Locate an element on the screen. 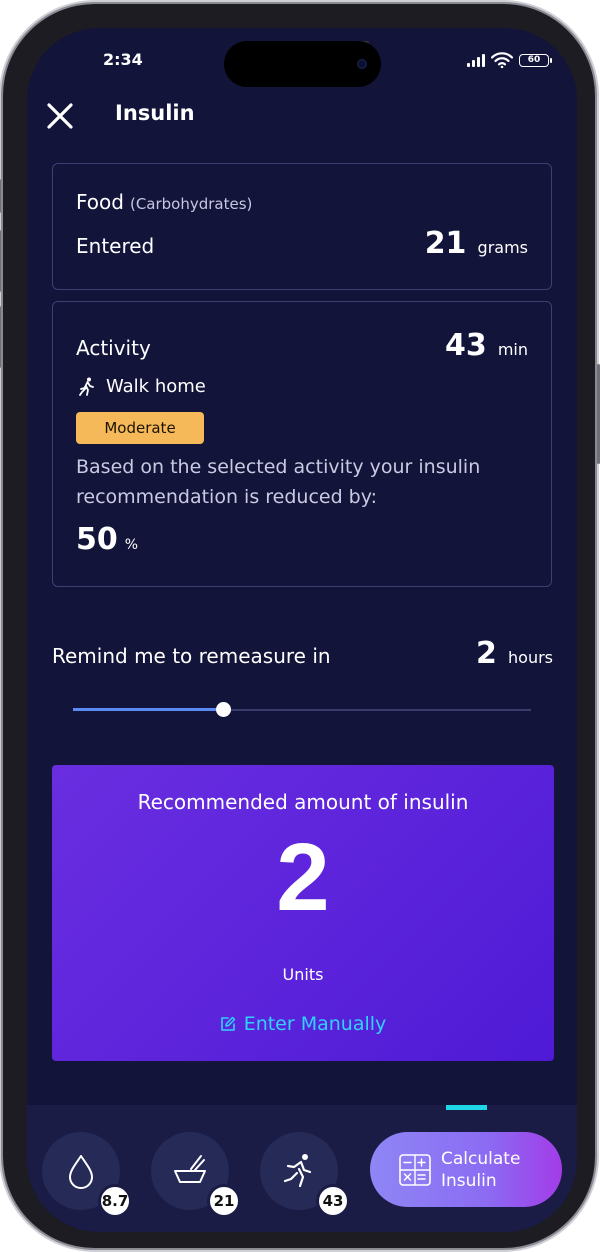 This screenshot has height=1252, width=600. reminder-slider is located at coordinates (302, 709).